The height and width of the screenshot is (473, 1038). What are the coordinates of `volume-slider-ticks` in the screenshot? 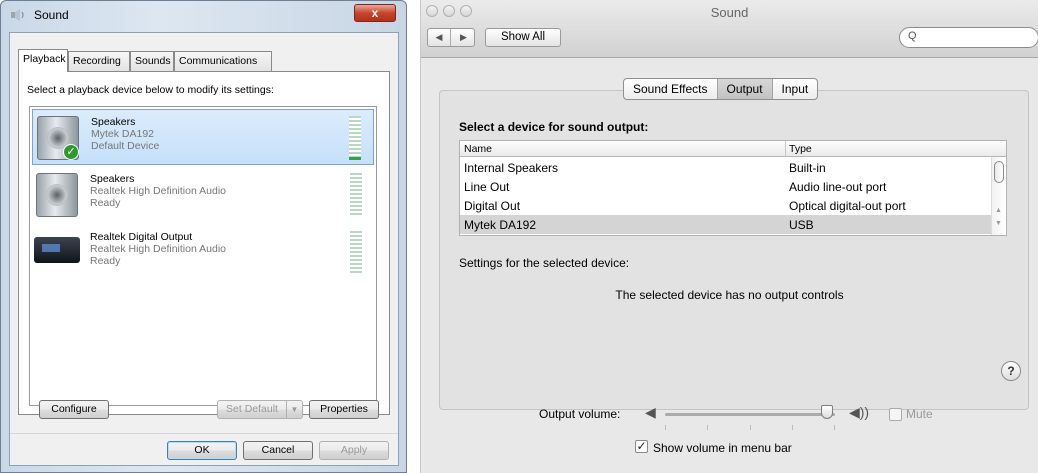 It's located at (750, 428).